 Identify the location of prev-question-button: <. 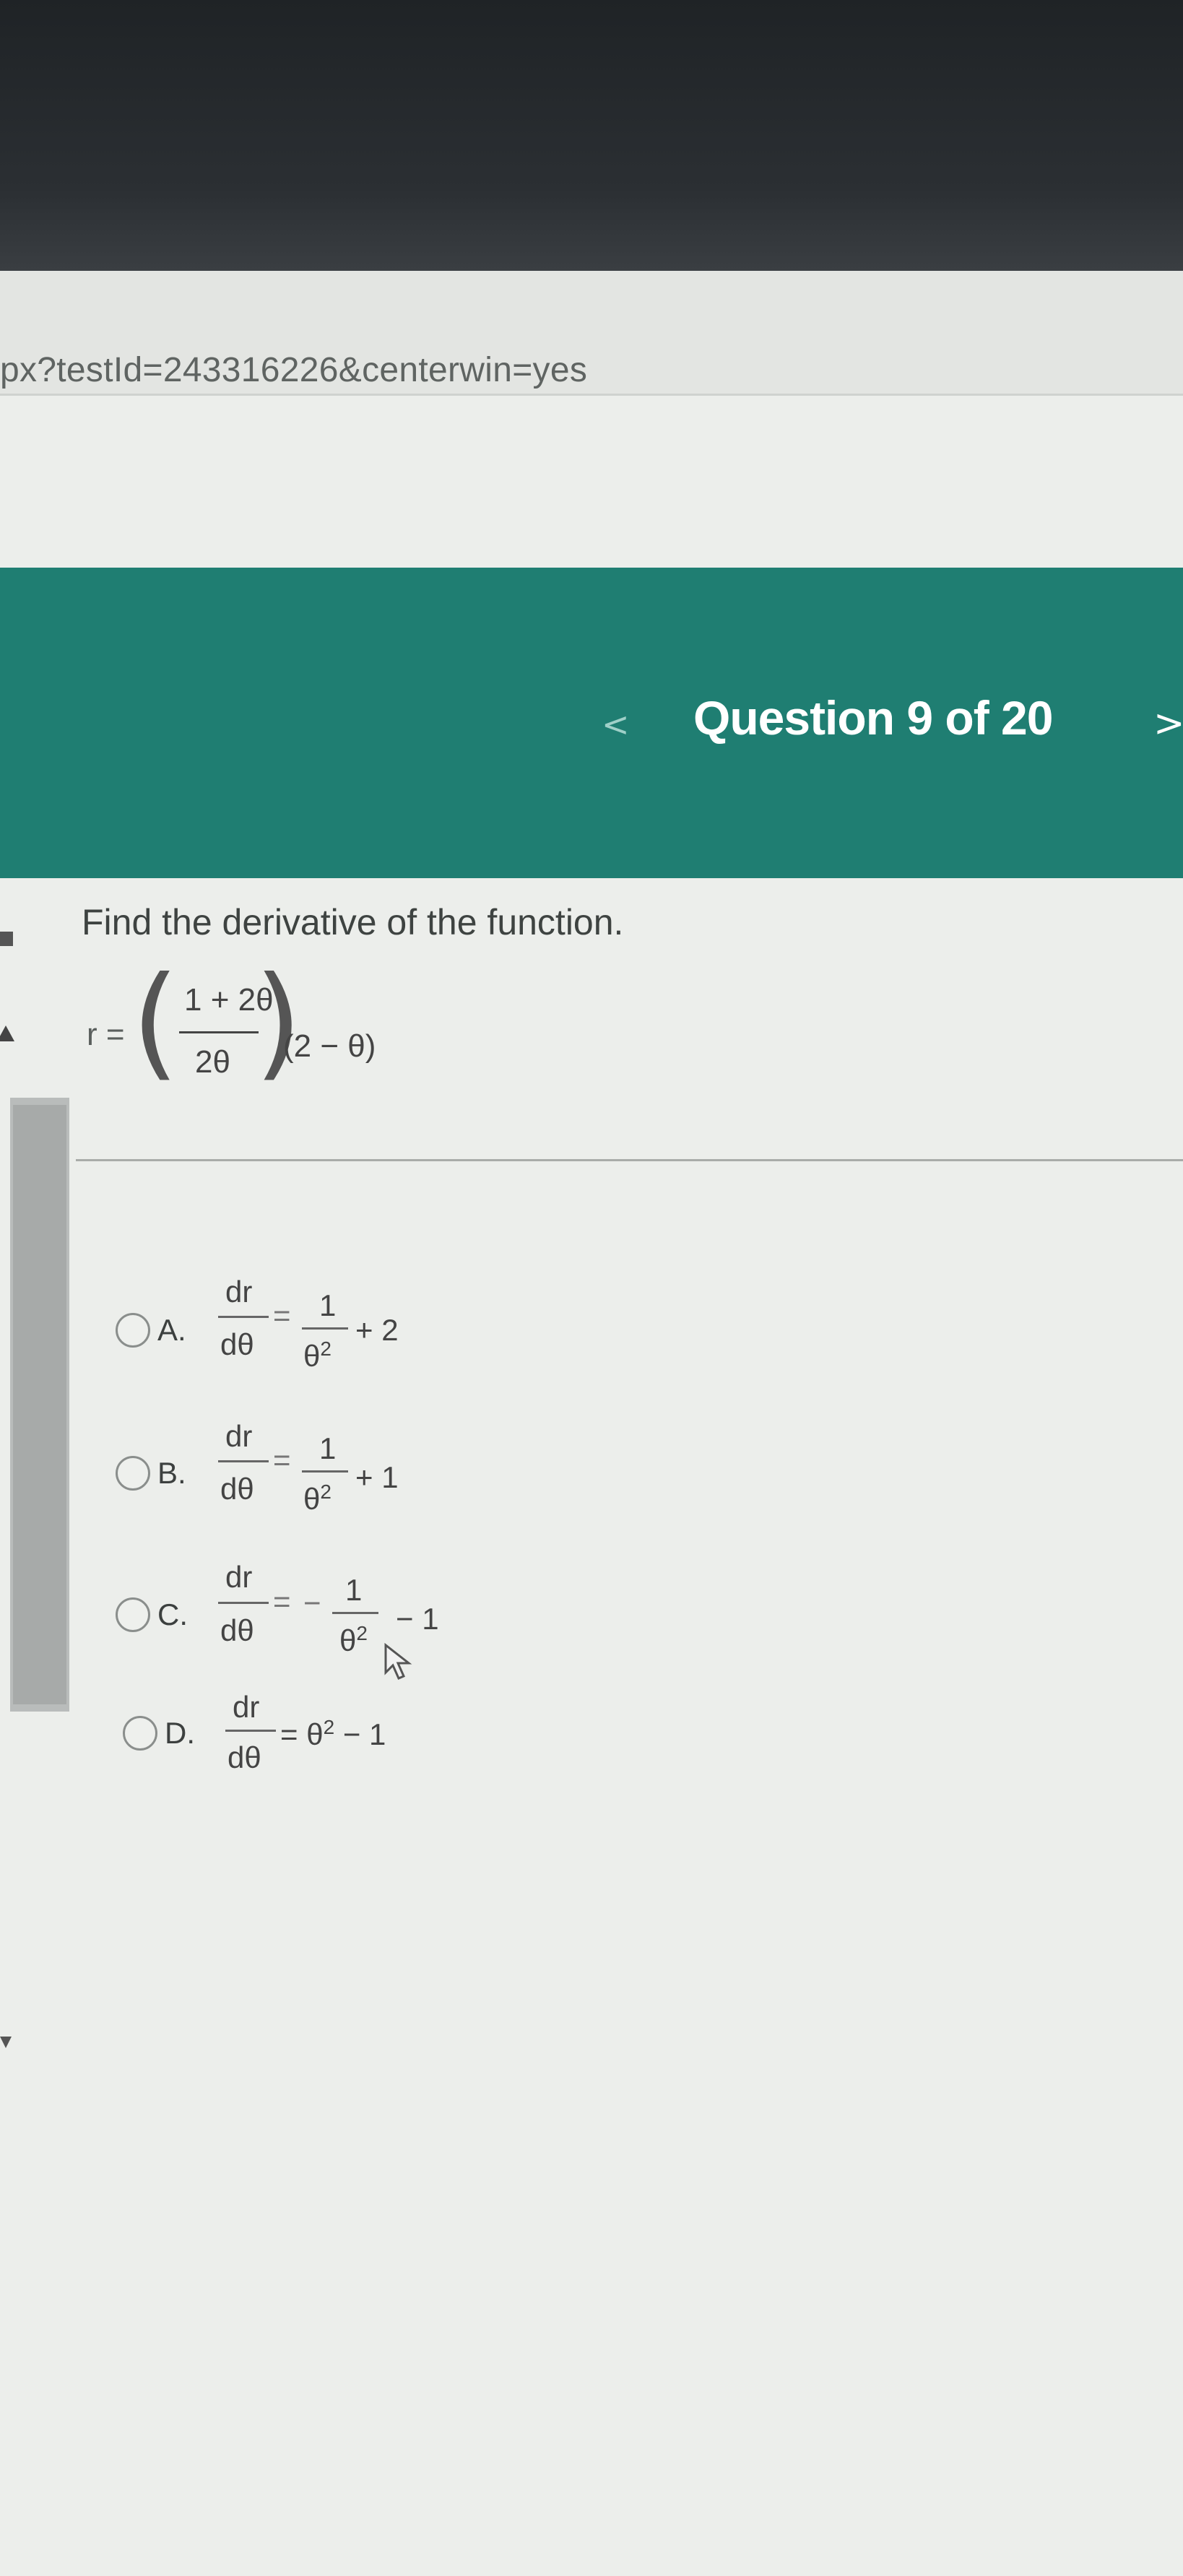
(616, 724).